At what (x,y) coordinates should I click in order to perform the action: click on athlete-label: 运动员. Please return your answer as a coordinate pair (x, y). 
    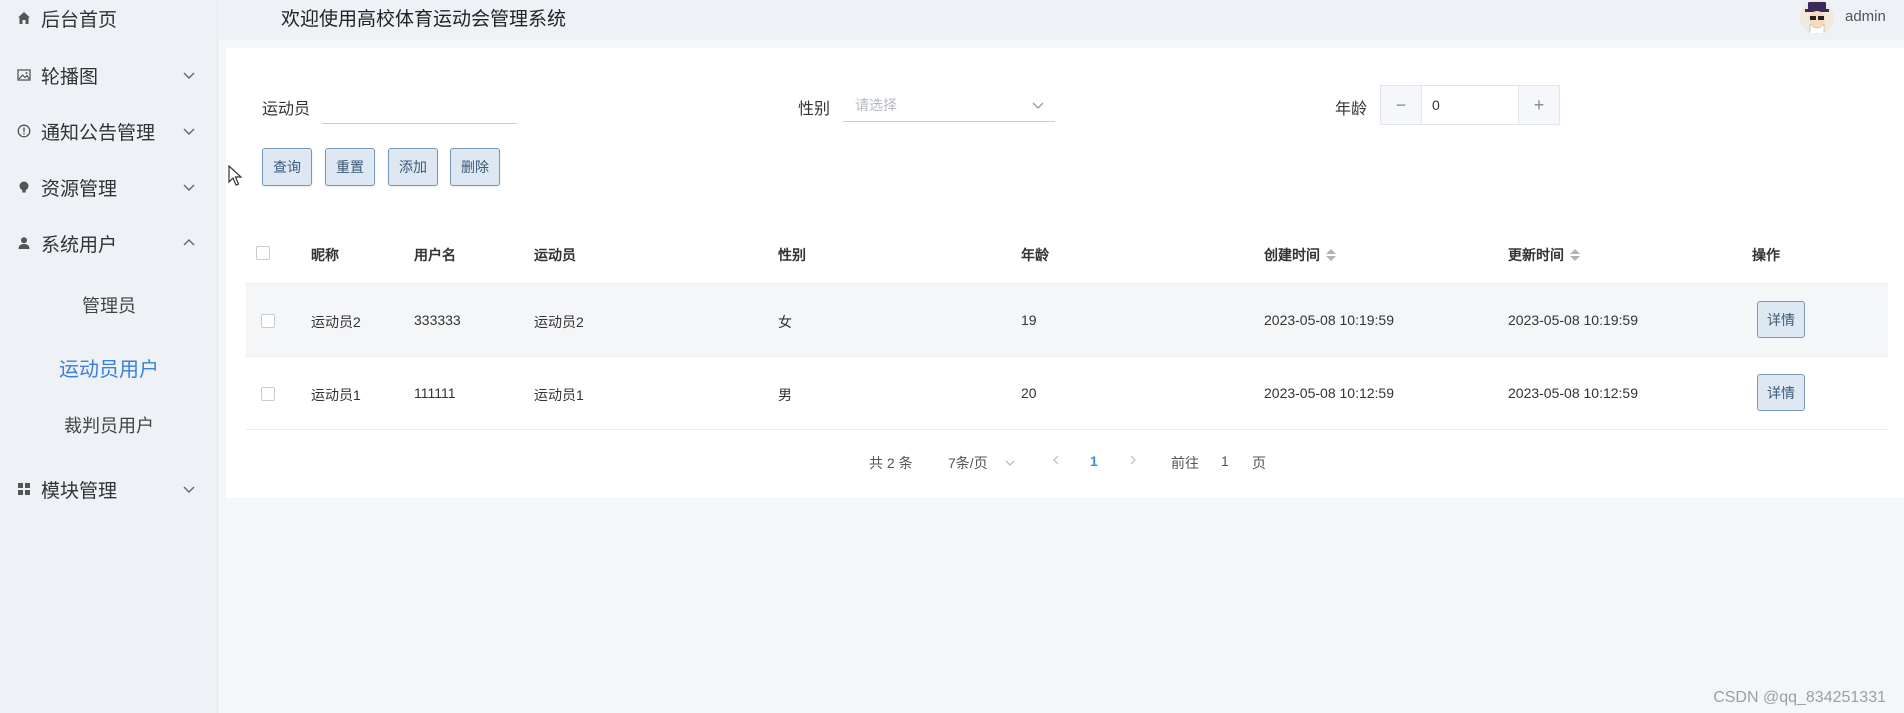
    Looking at the image, I should click on (286, 109).